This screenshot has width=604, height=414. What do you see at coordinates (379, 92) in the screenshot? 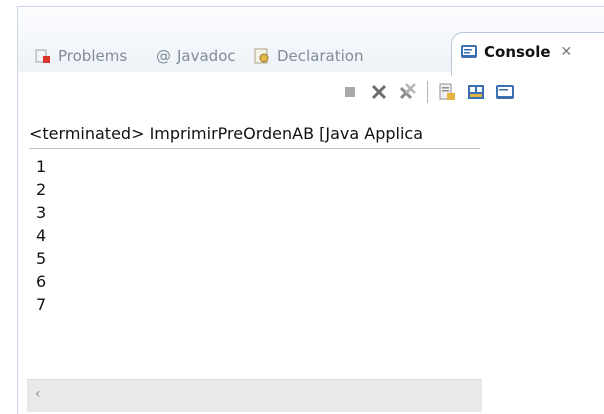
I see `remove-launch-icon` at bounding box center [379, 92].